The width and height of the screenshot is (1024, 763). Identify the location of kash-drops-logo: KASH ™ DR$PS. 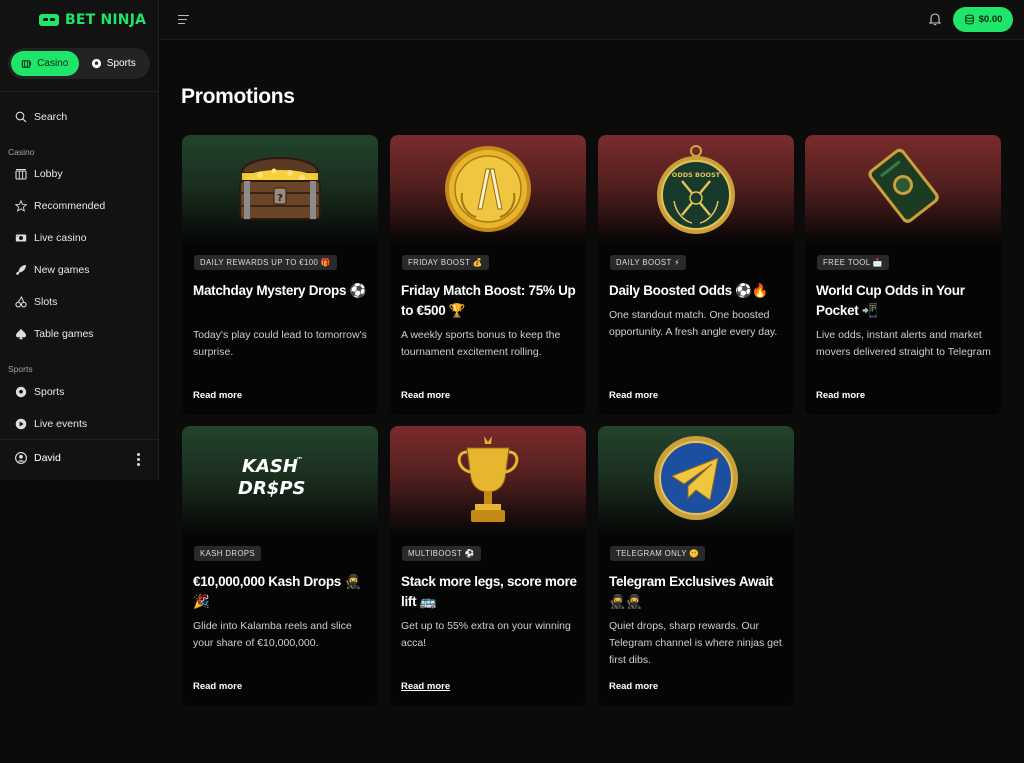
(271, 477).